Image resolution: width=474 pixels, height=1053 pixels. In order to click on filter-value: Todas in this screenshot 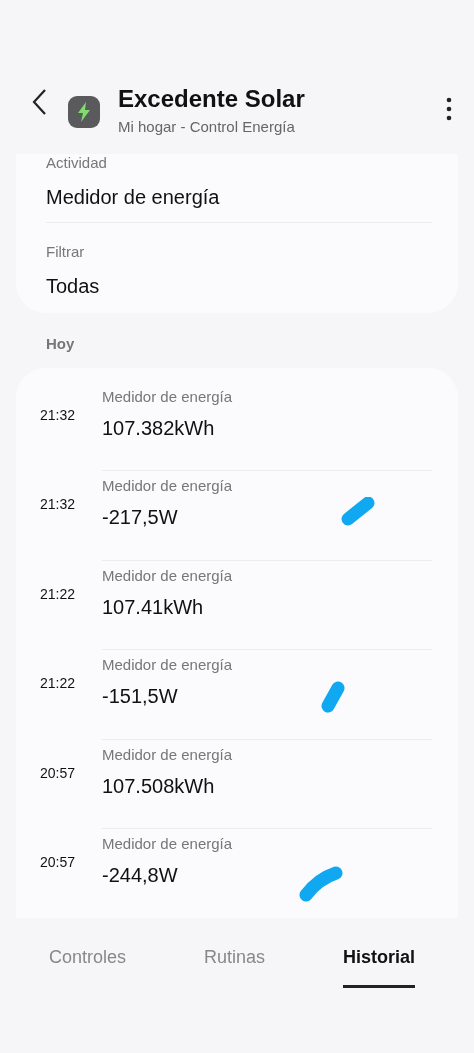, I will do `click(239, 286)`.